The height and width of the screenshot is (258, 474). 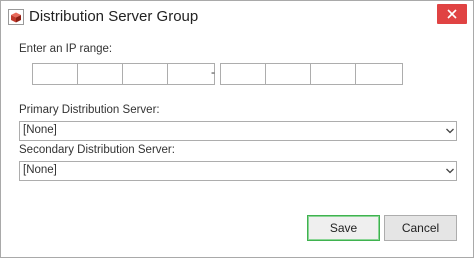 I want to click on secondary-server-label: Secondary Distribution Server:, so click(x=97, y=150).